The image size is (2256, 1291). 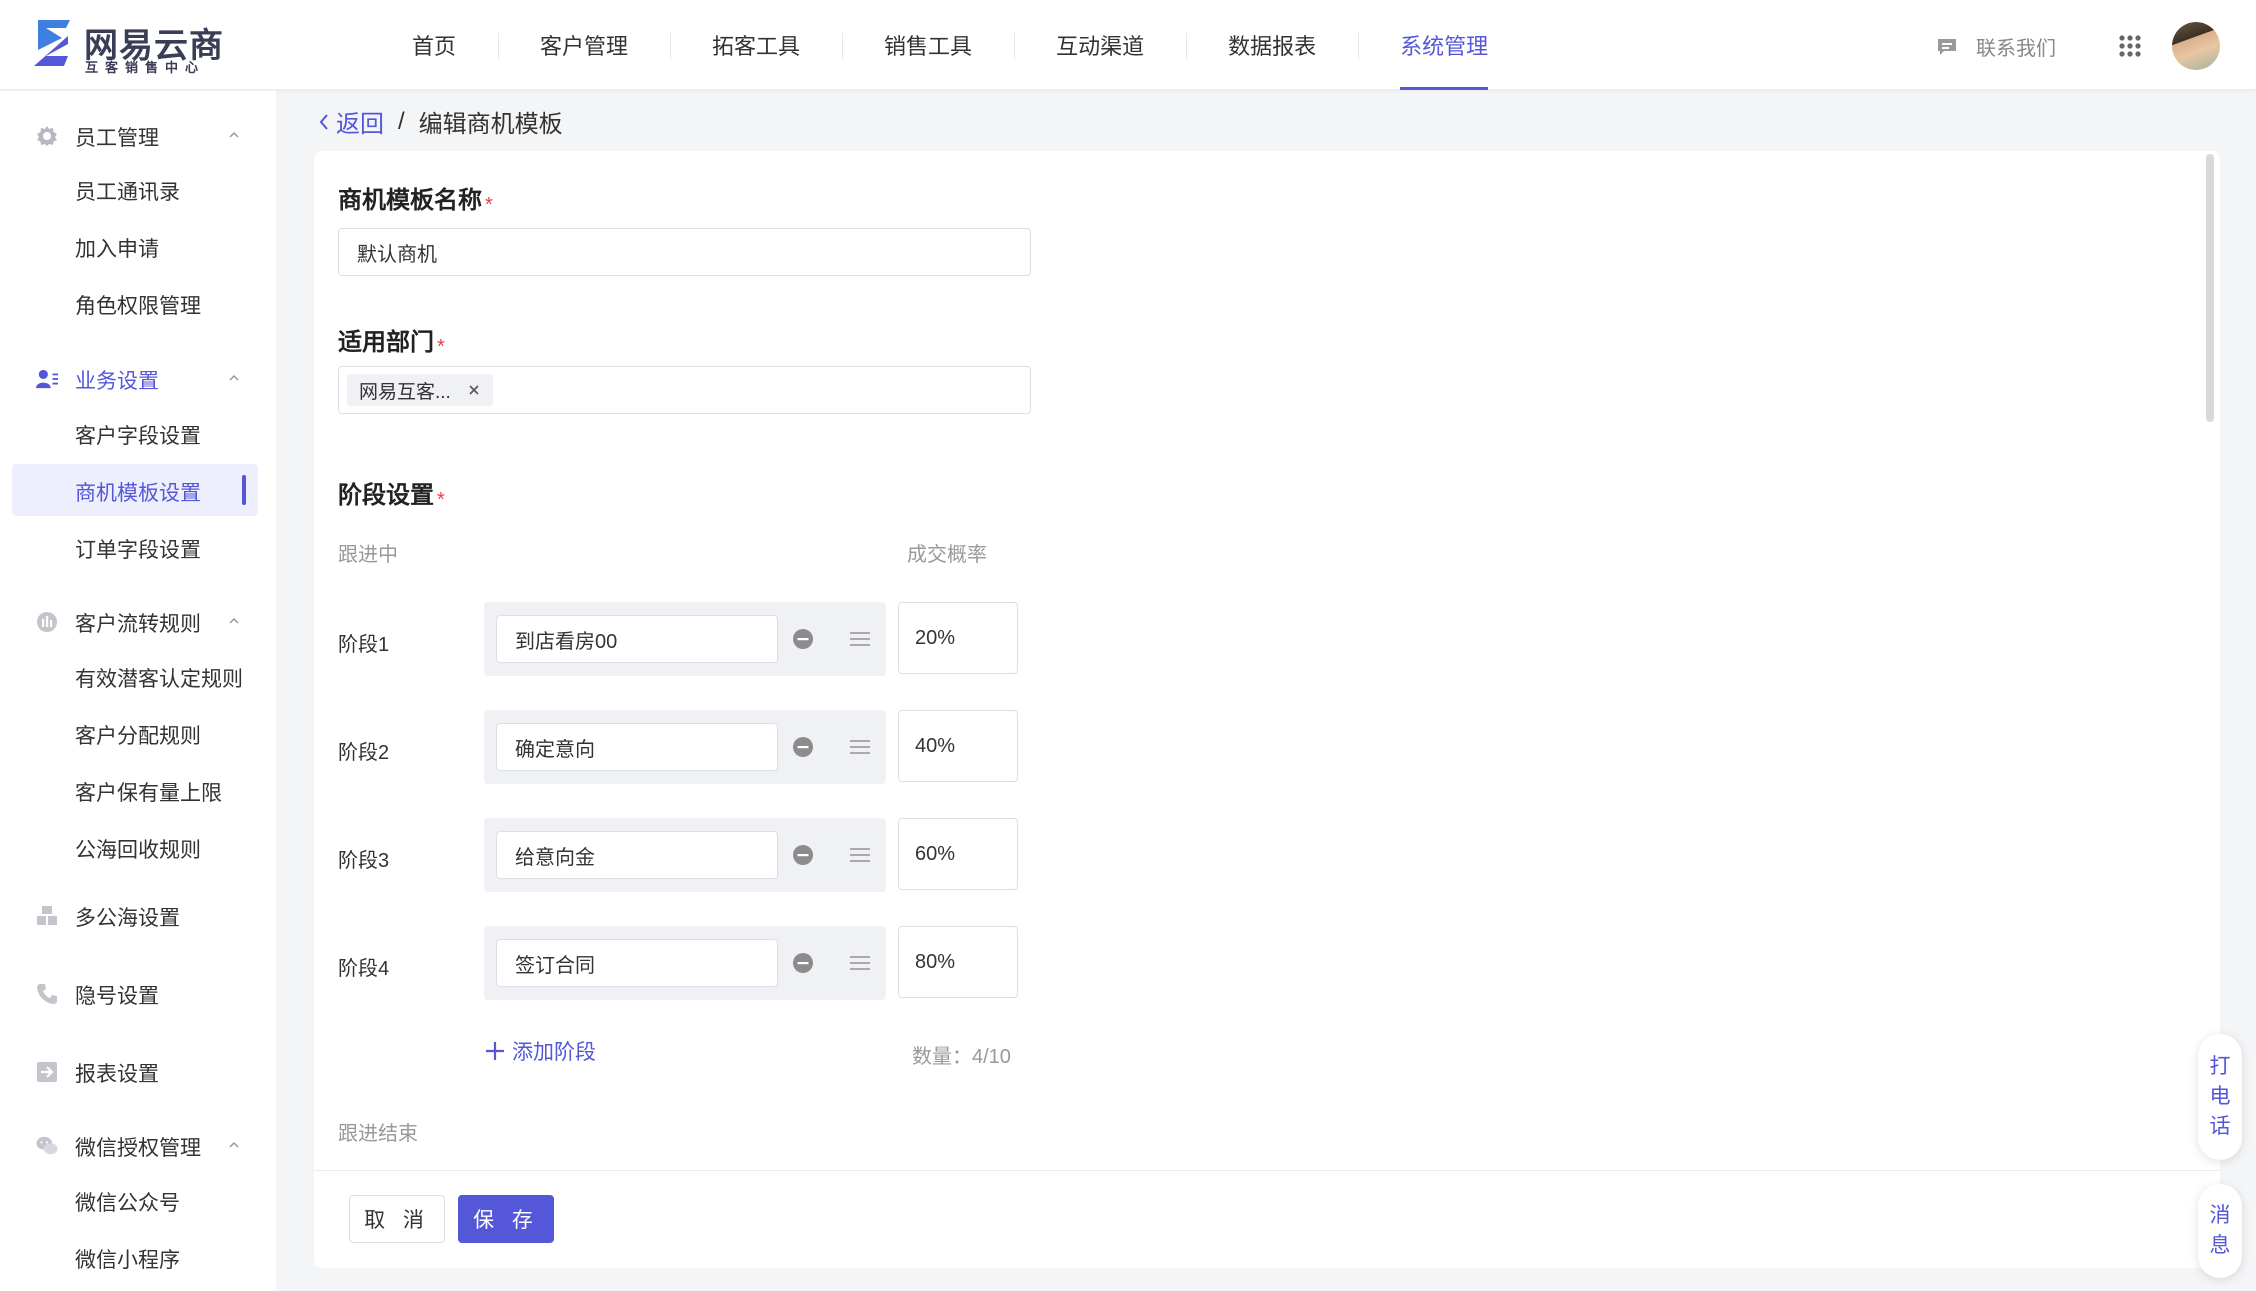 I want to click on stage-label: 阶段2, so click(x=364, y=753).